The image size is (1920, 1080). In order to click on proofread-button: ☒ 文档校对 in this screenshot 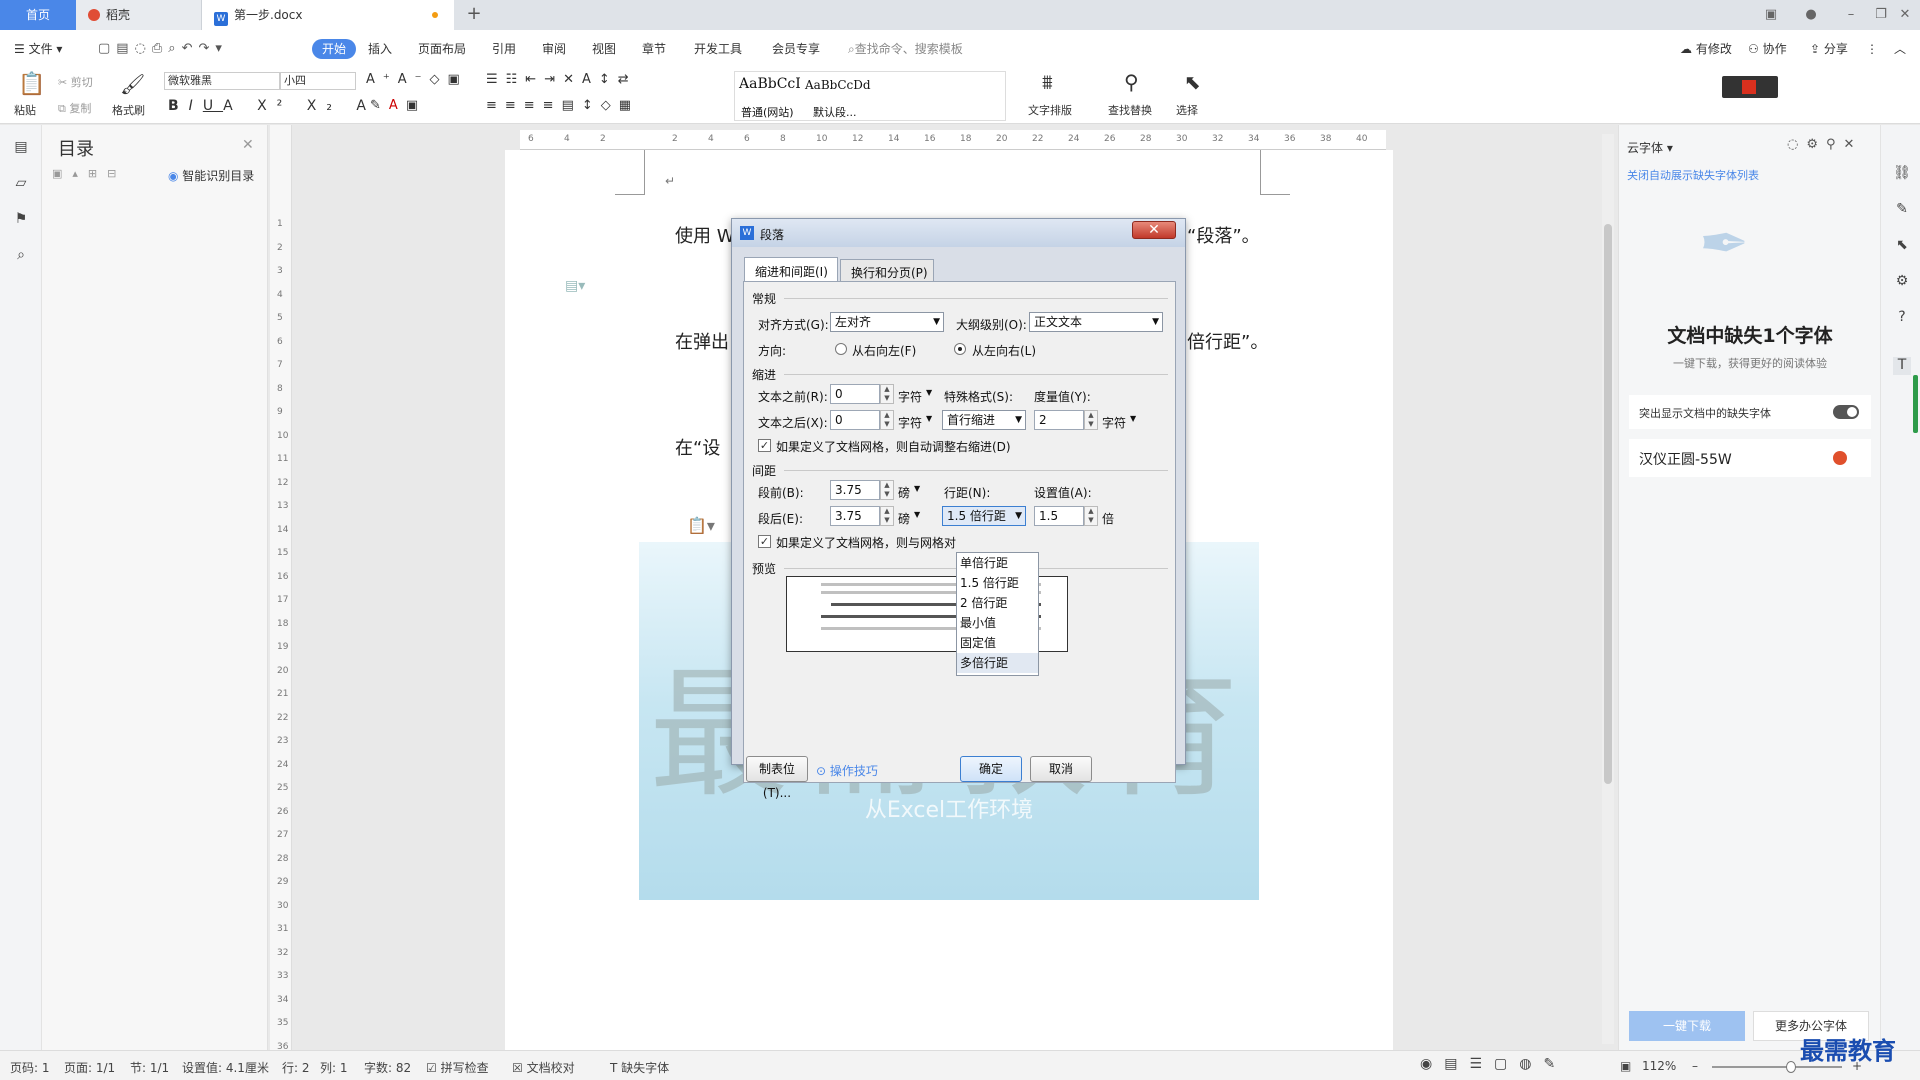, I will do `click(543, 1067)`.